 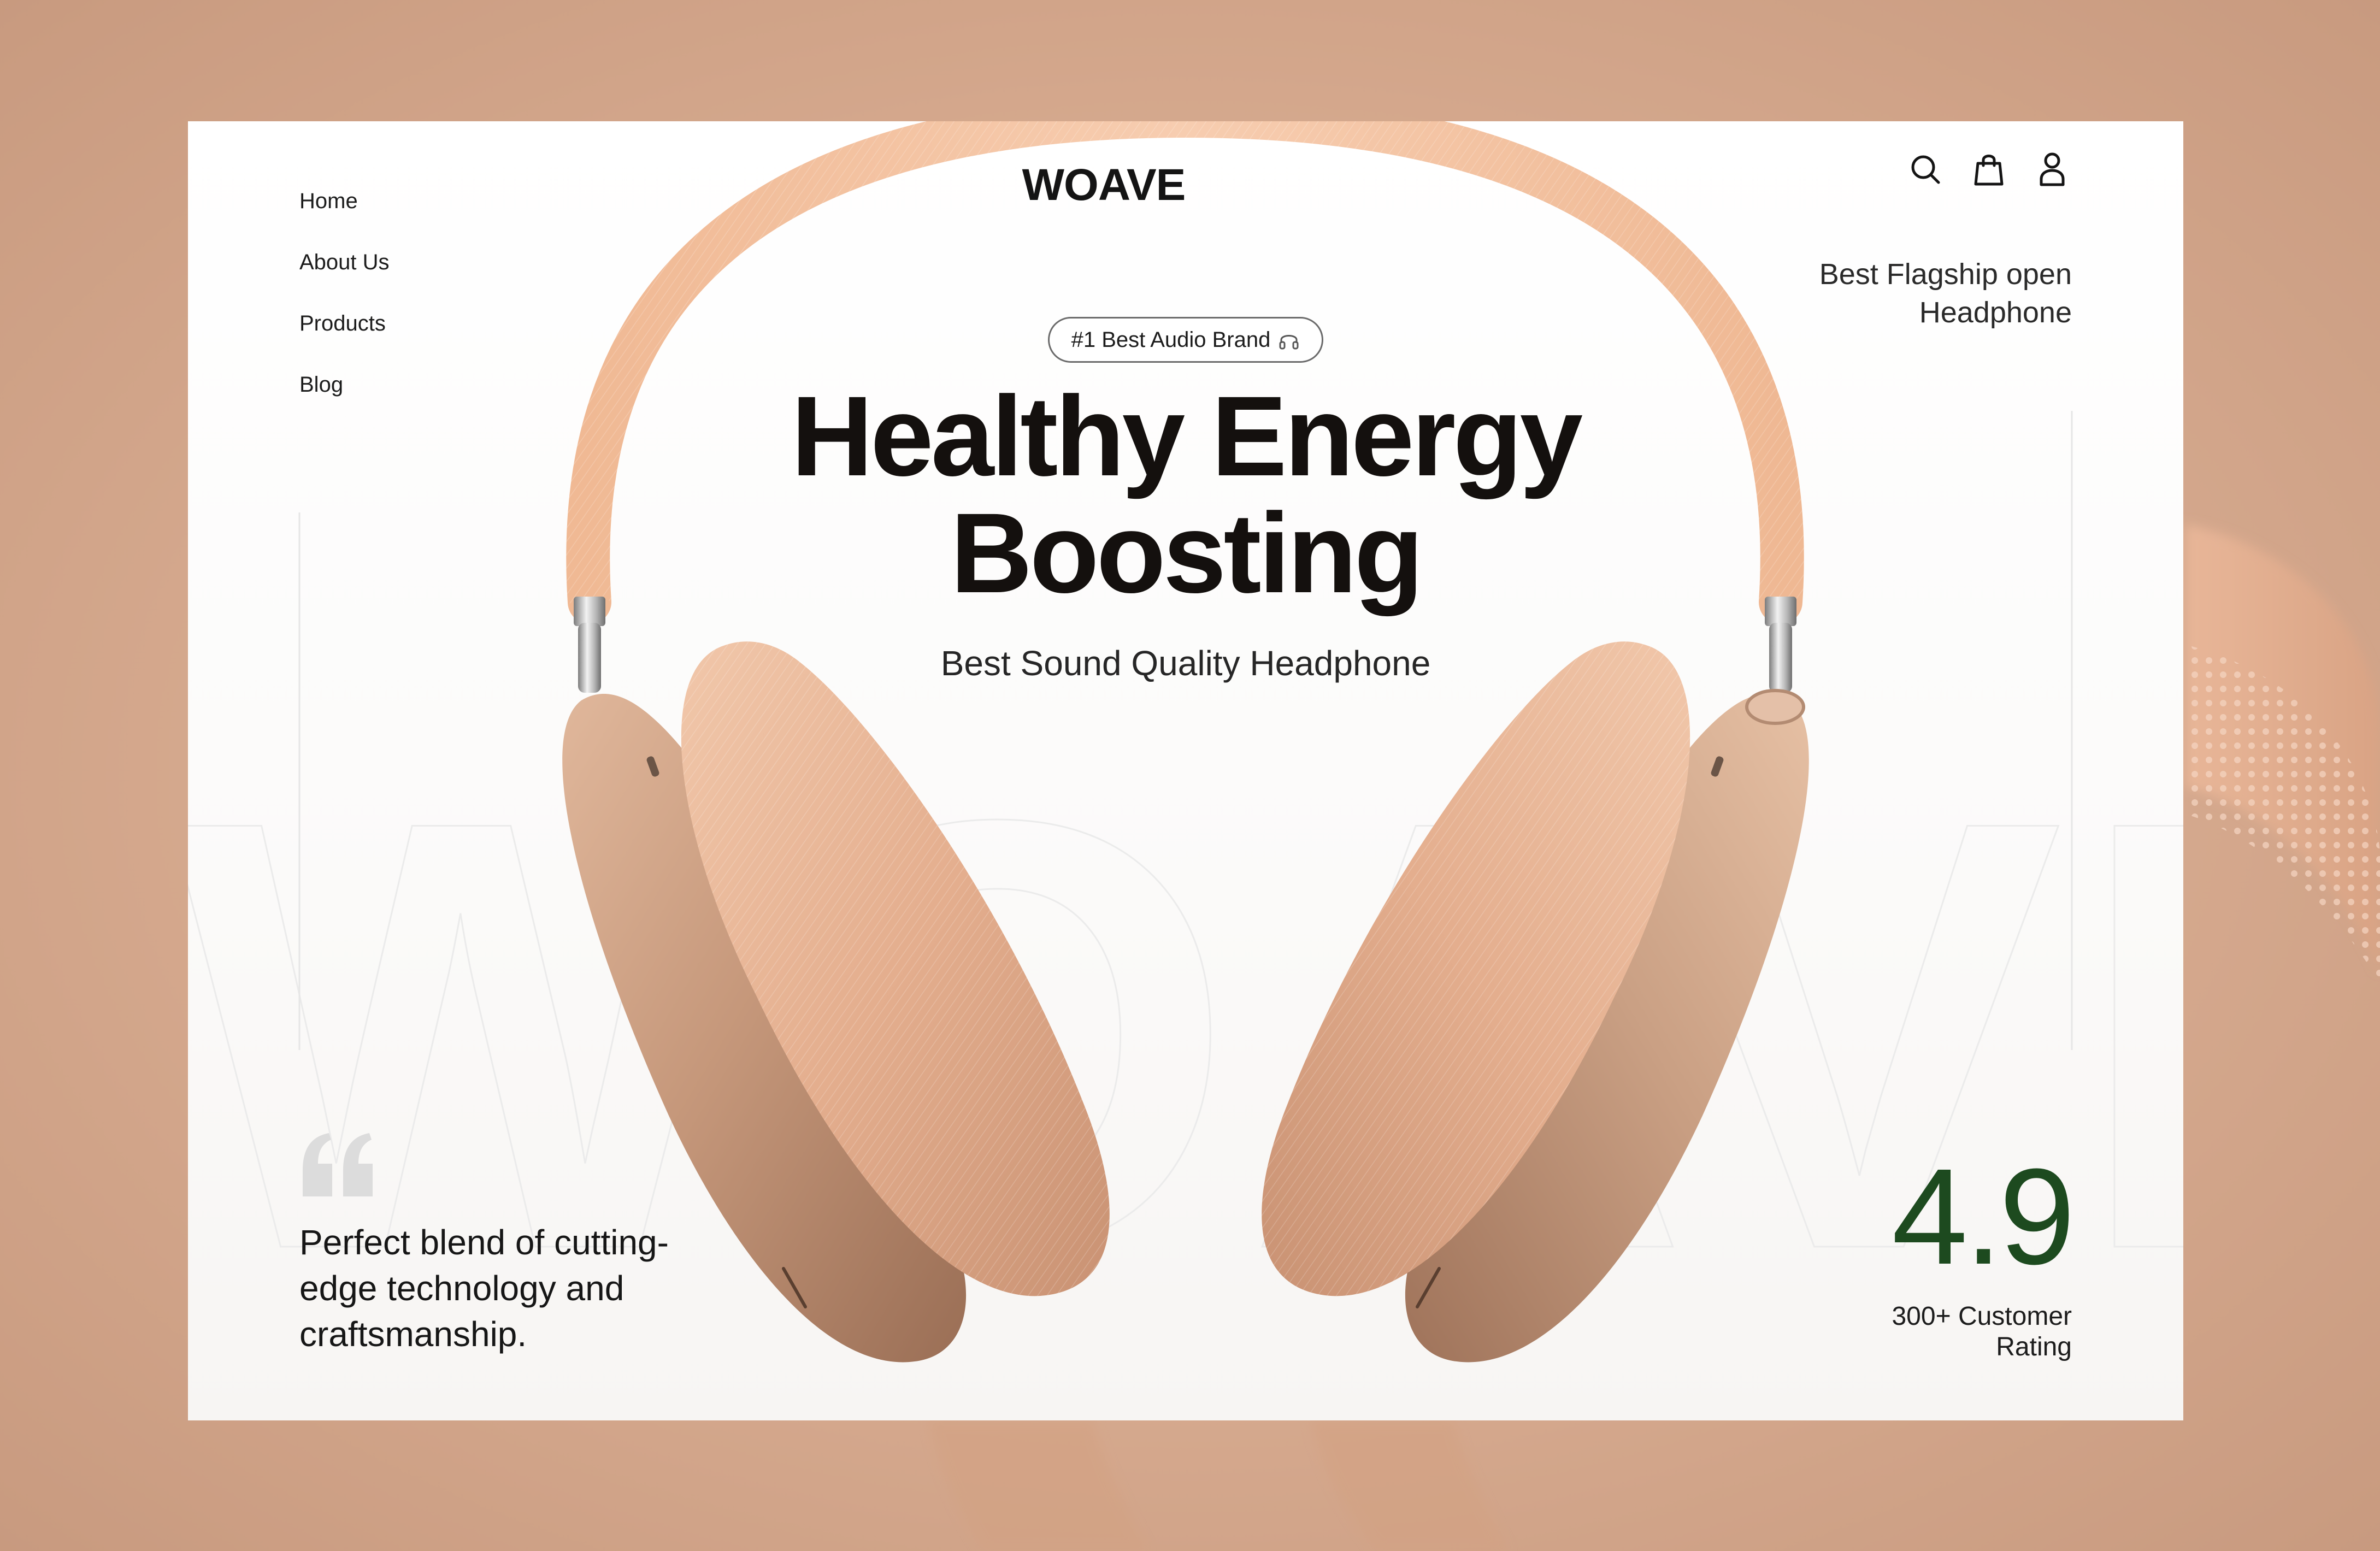 What do you see at coordinates (1186, 553) in the screenshot?
I see `hero-title-line-2: Boosting` at bounding box center [1186, 553].